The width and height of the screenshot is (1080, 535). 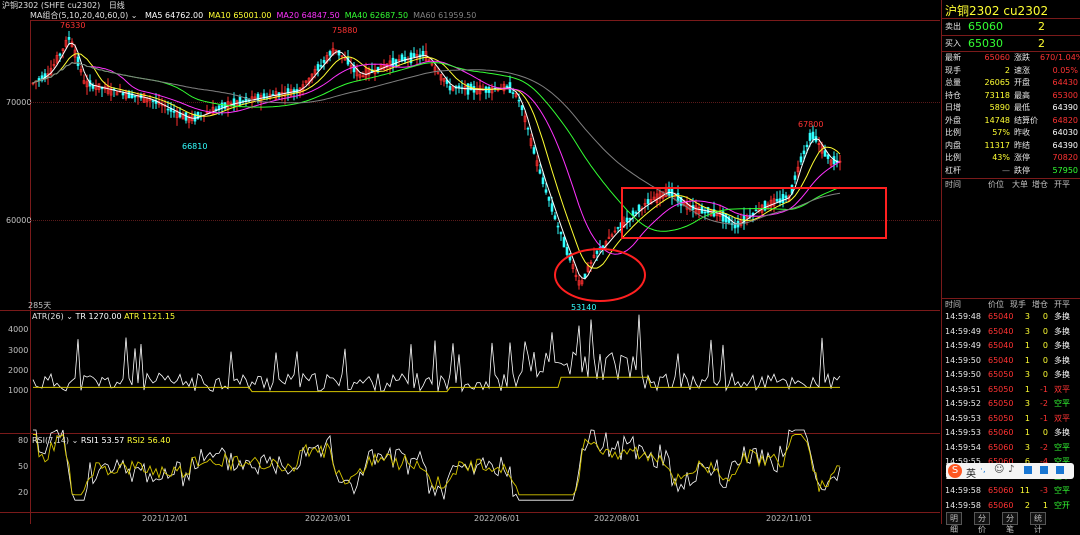 What do you see at coordinates (1044, 447) in the screenshot?
I see `tick-cell: -2` at bounding box center [1044, 447].